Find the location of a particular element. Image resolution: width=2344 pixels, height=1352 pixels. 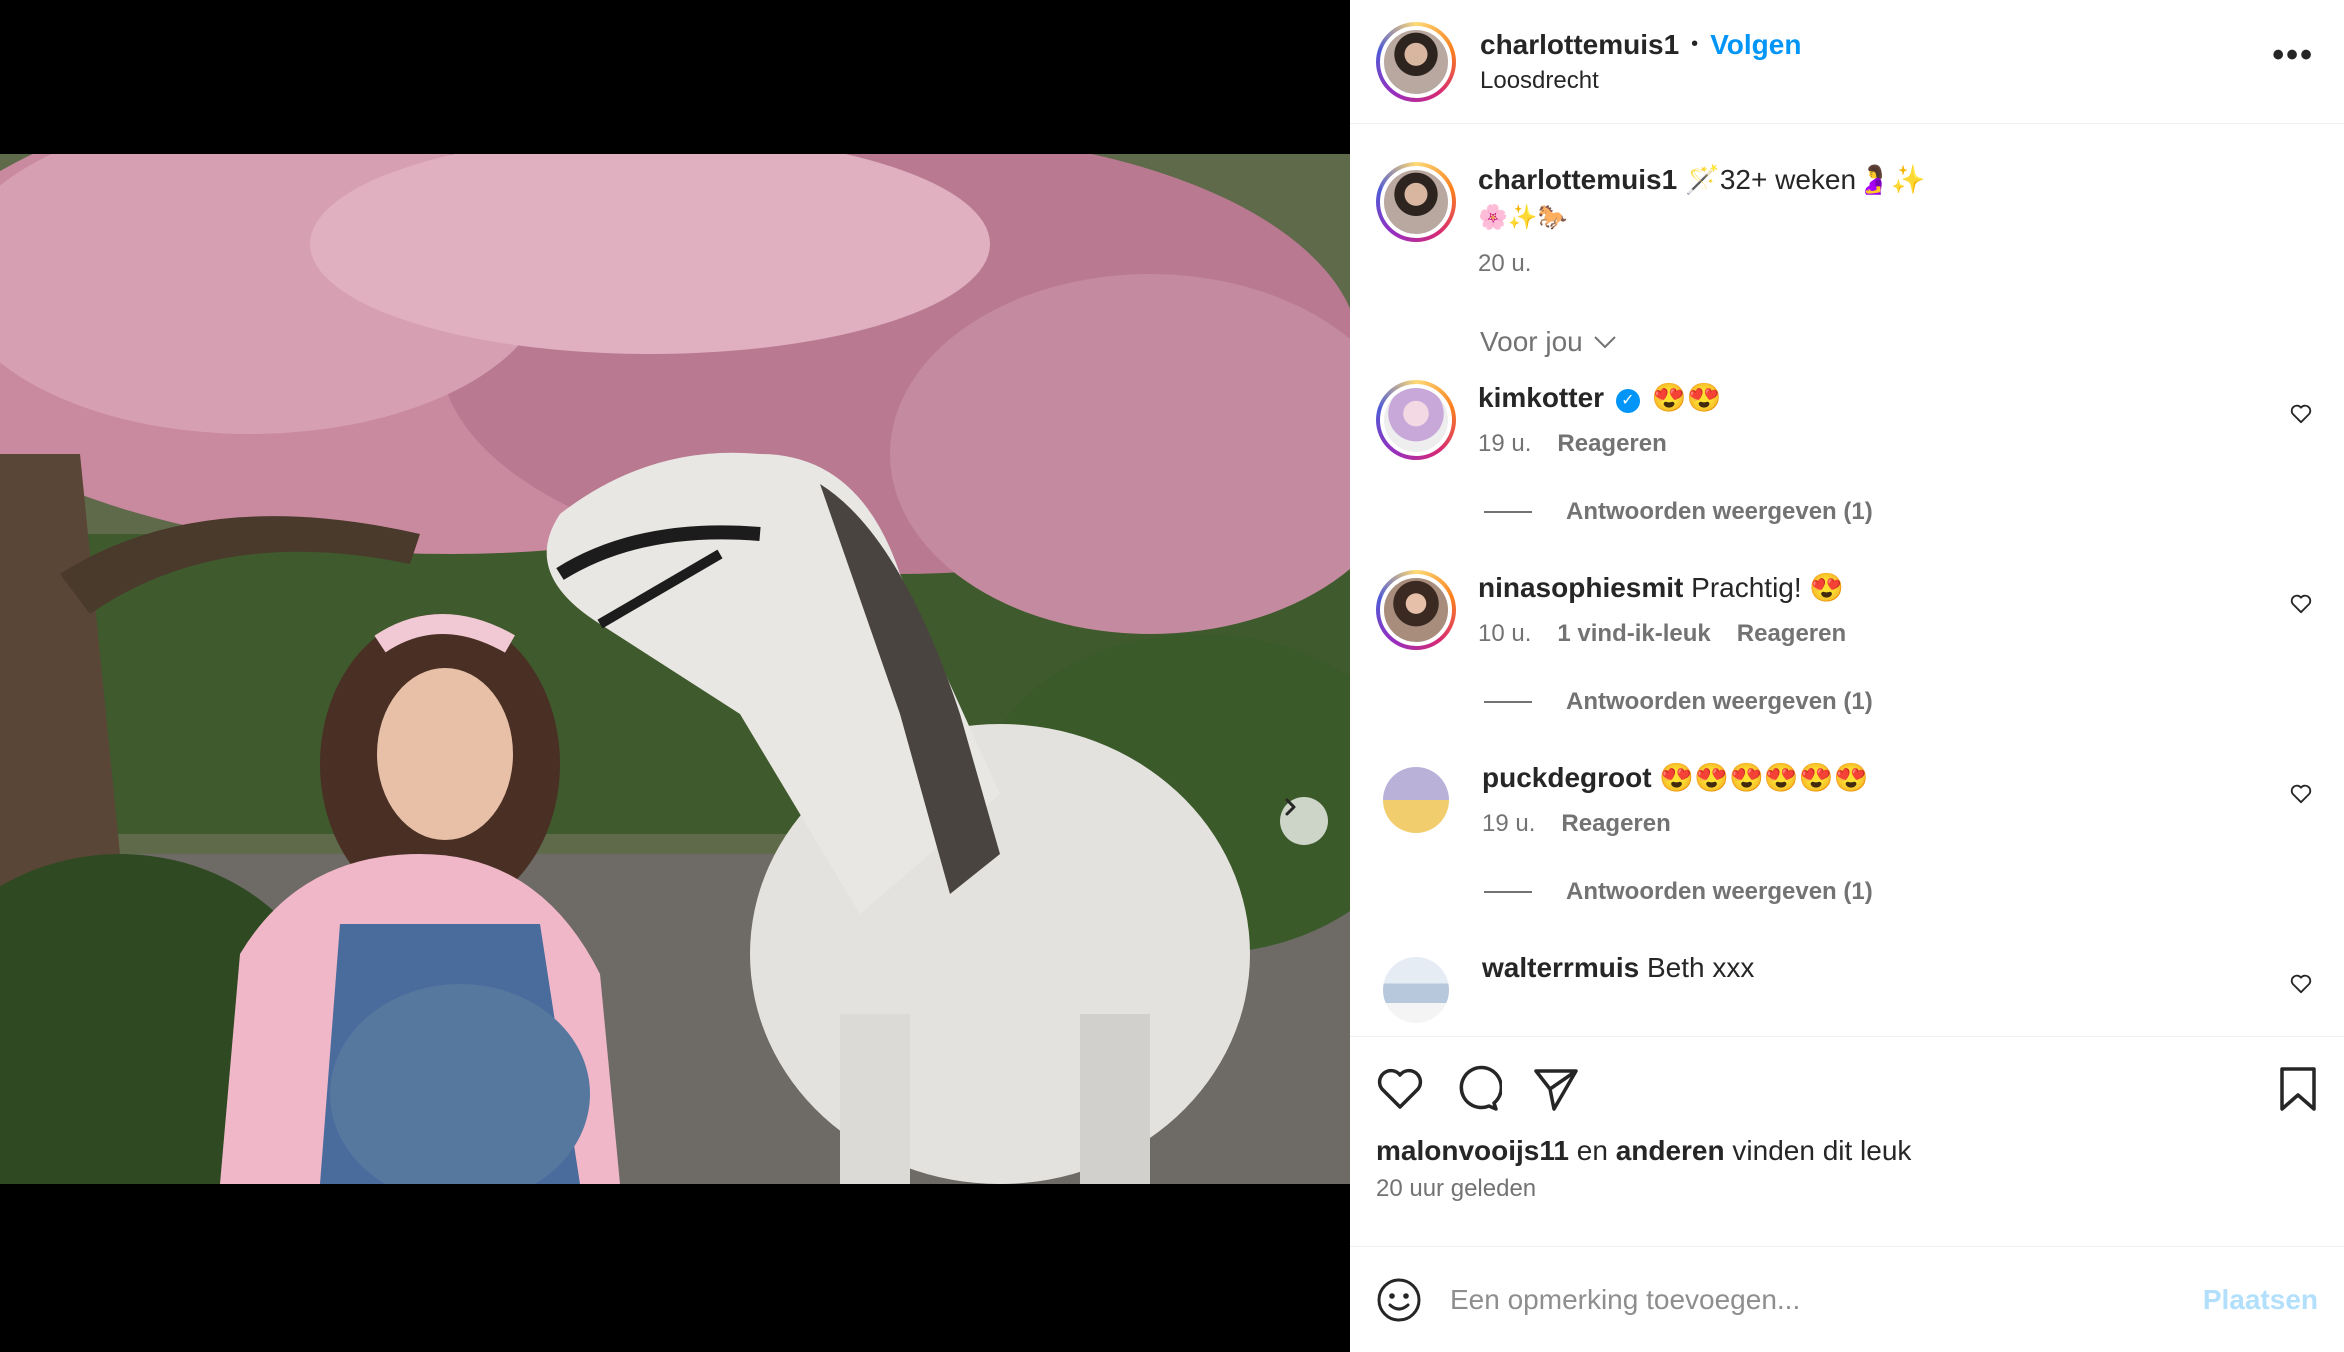

caption-text: 🪄32+ weken🤰✨ is located at coordinates (1805, 179).